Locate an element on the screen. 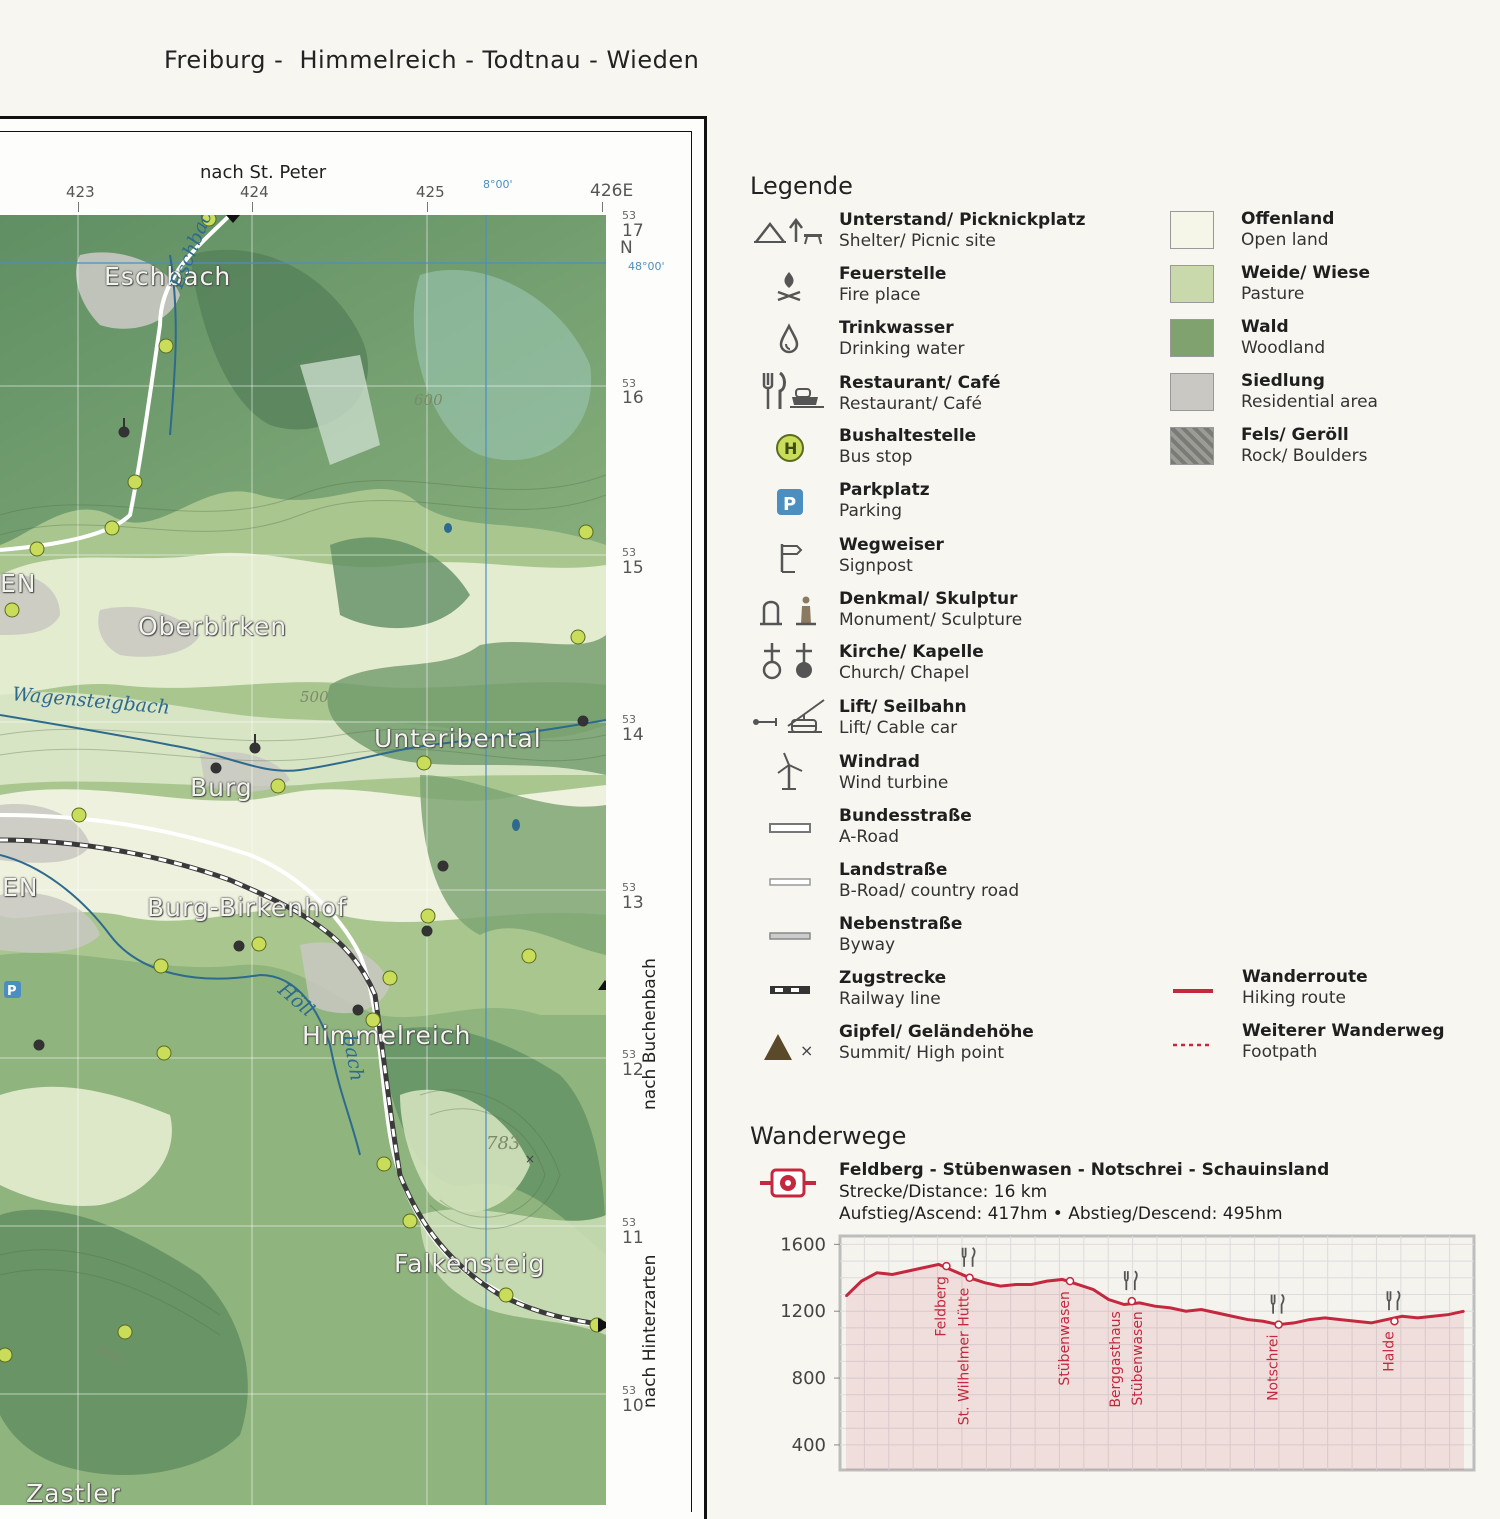 This screenshot has height=1519, width=1500. legend-item-label-en: Church/ Chapel is located at coordinates (904, 673).